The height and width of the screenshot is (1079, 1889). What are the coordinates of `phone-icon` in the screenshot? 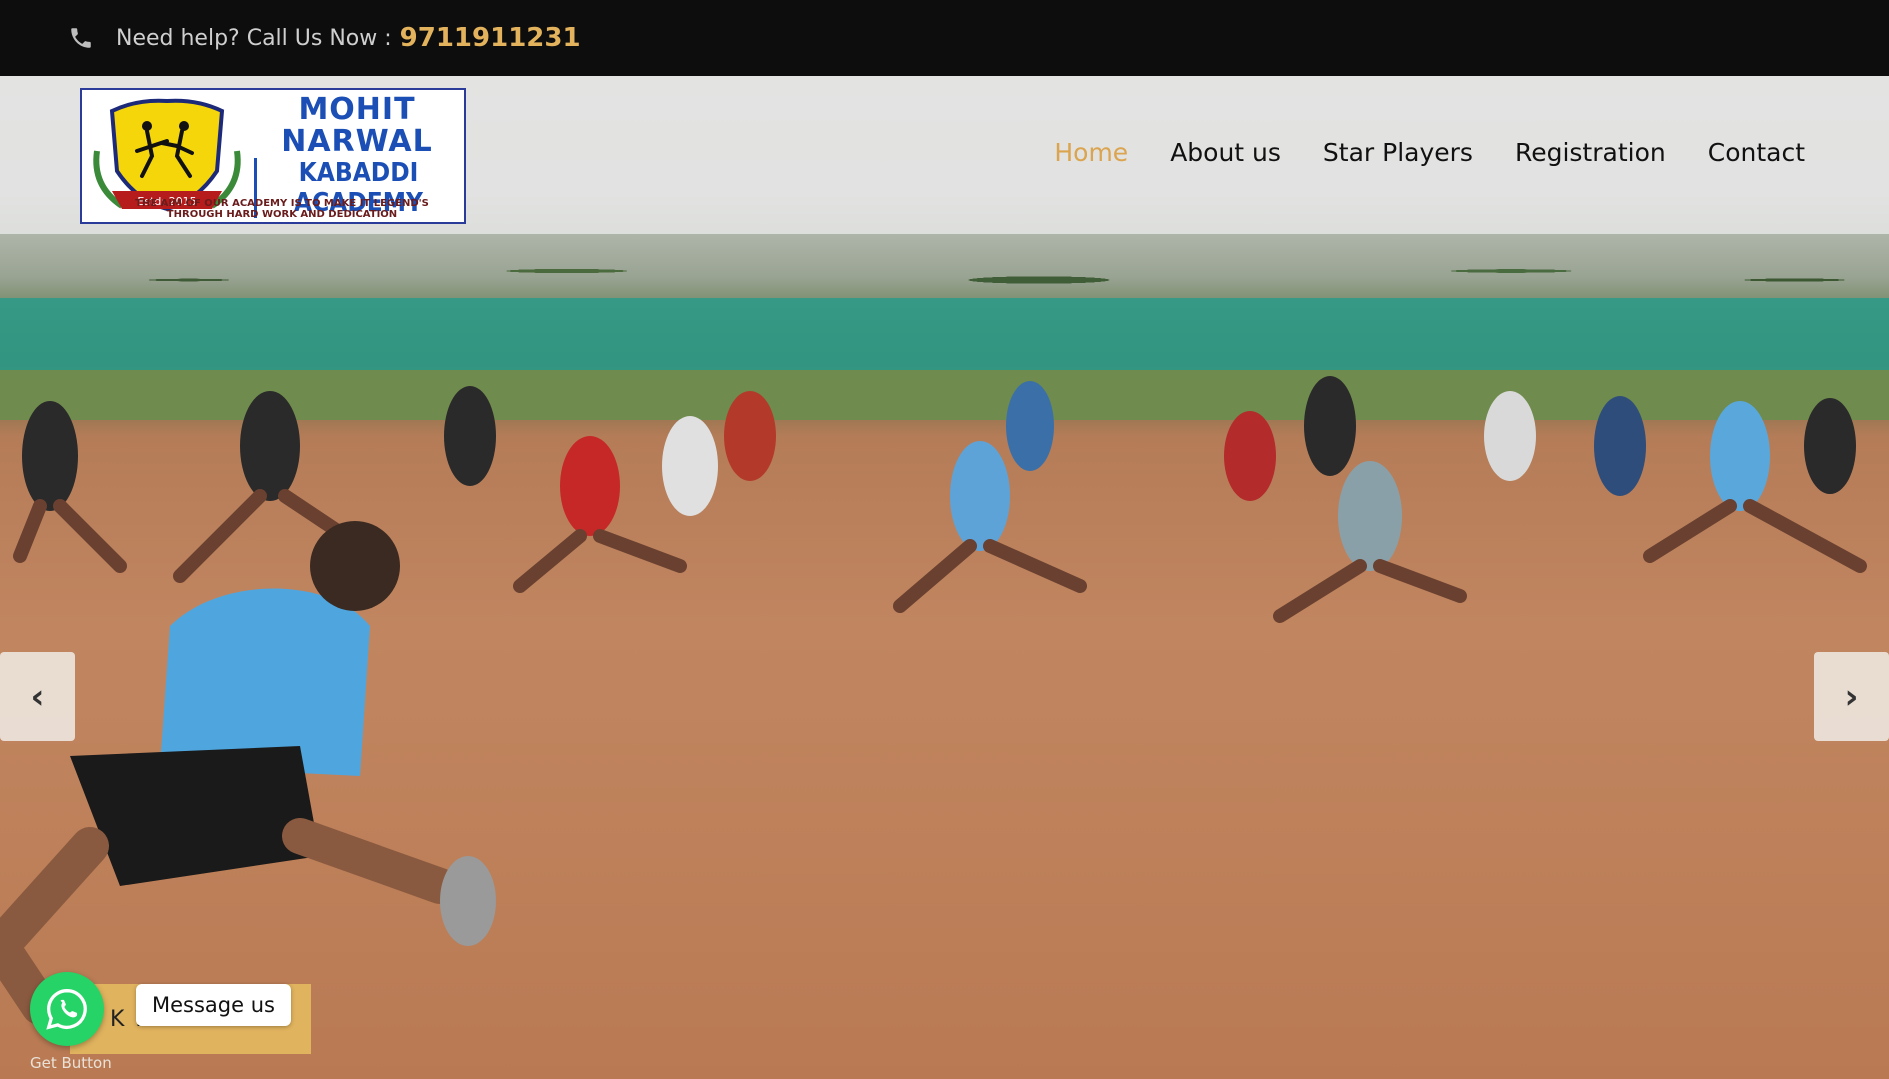 It's located at (81, 38).